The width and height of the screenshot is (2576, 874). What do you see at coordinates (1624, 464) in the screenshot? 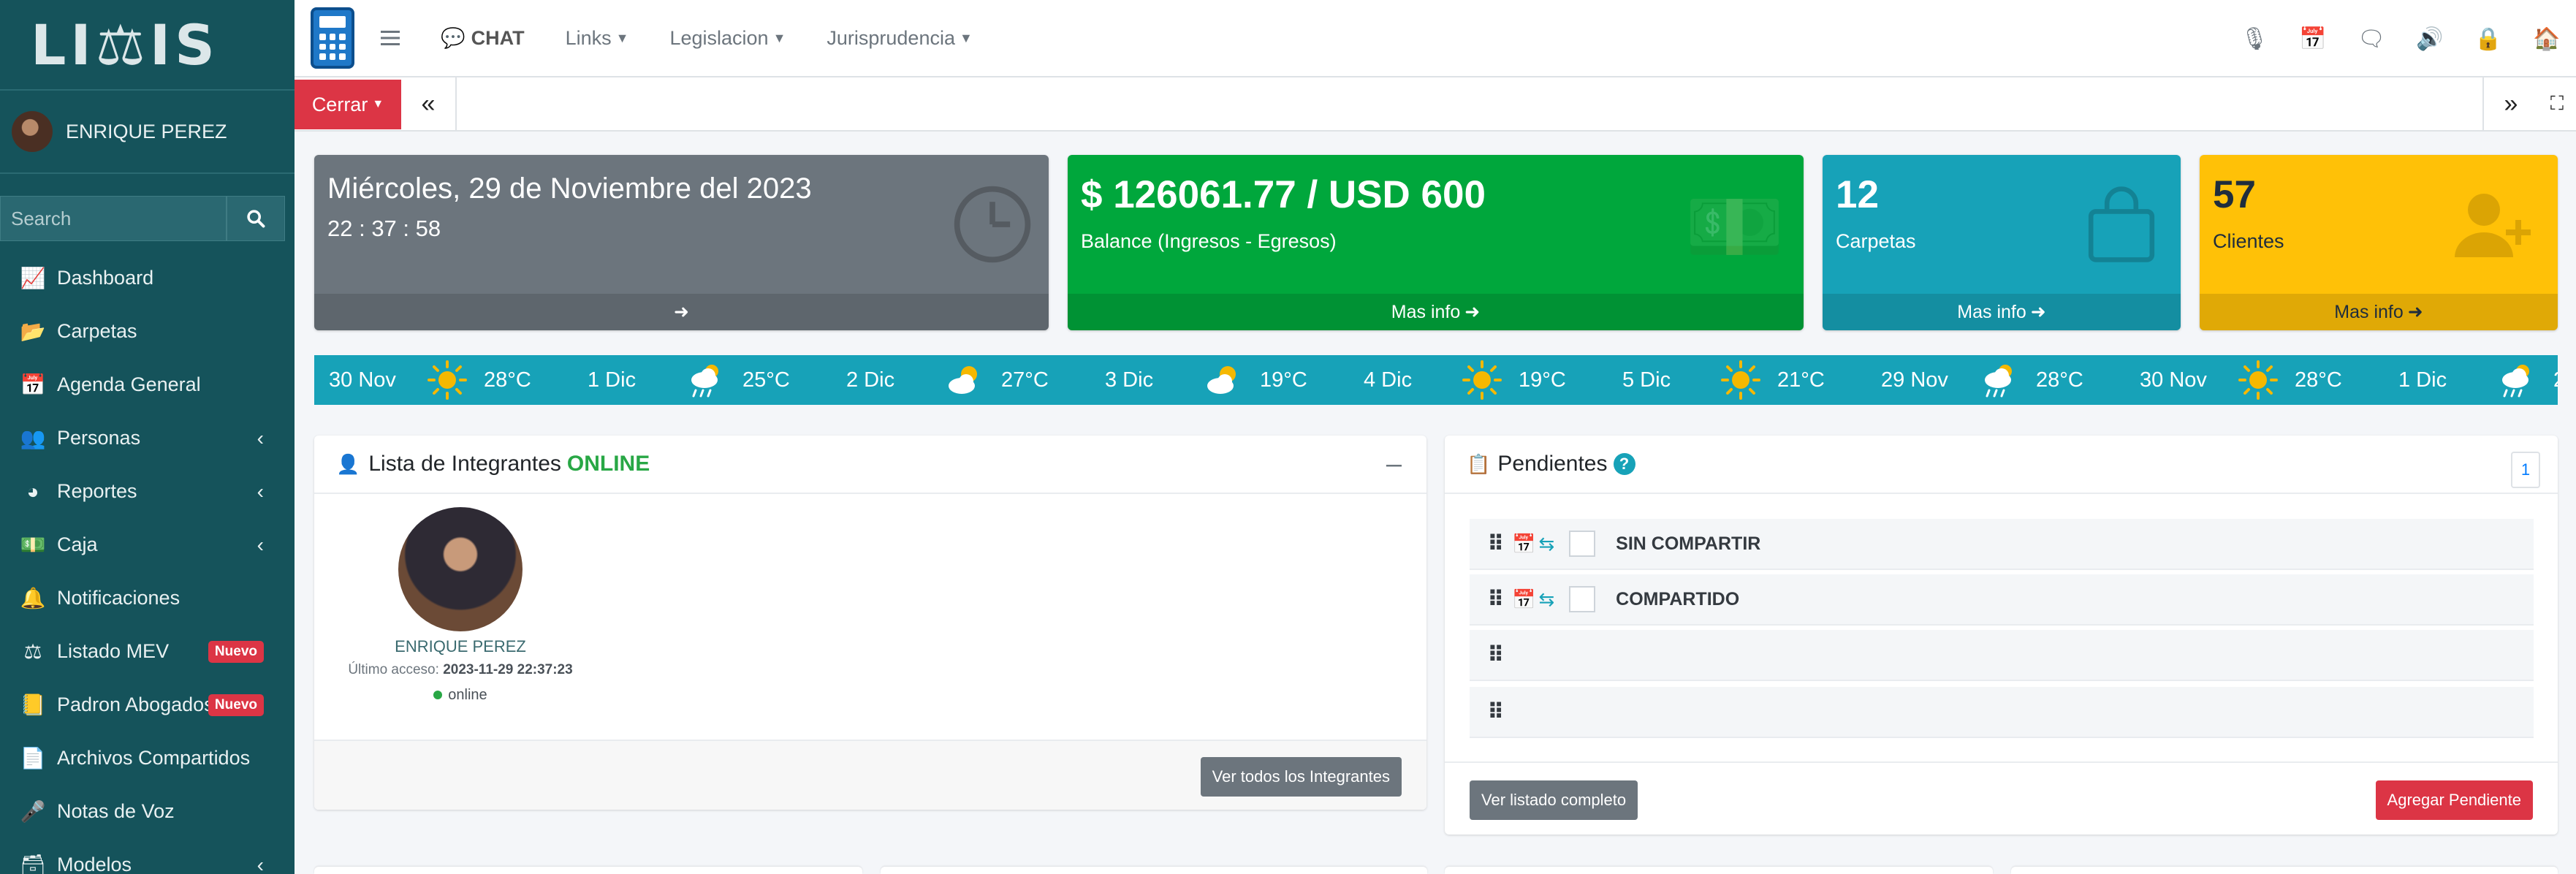
I see `question-circle-icon: ?` at bounding box center [1624, 464].